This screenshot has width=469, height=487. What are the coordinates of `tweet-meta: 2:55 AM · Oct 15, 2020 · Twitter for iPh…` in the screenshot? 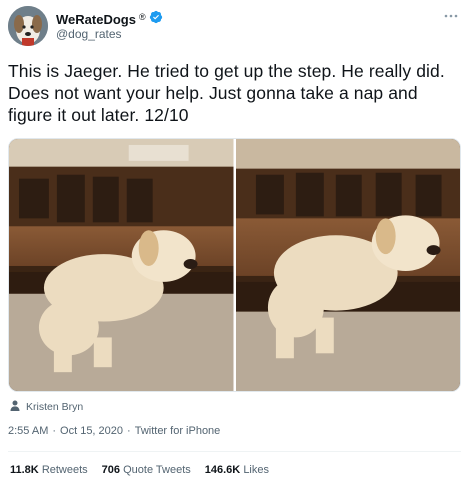 It's located at (114, 431).